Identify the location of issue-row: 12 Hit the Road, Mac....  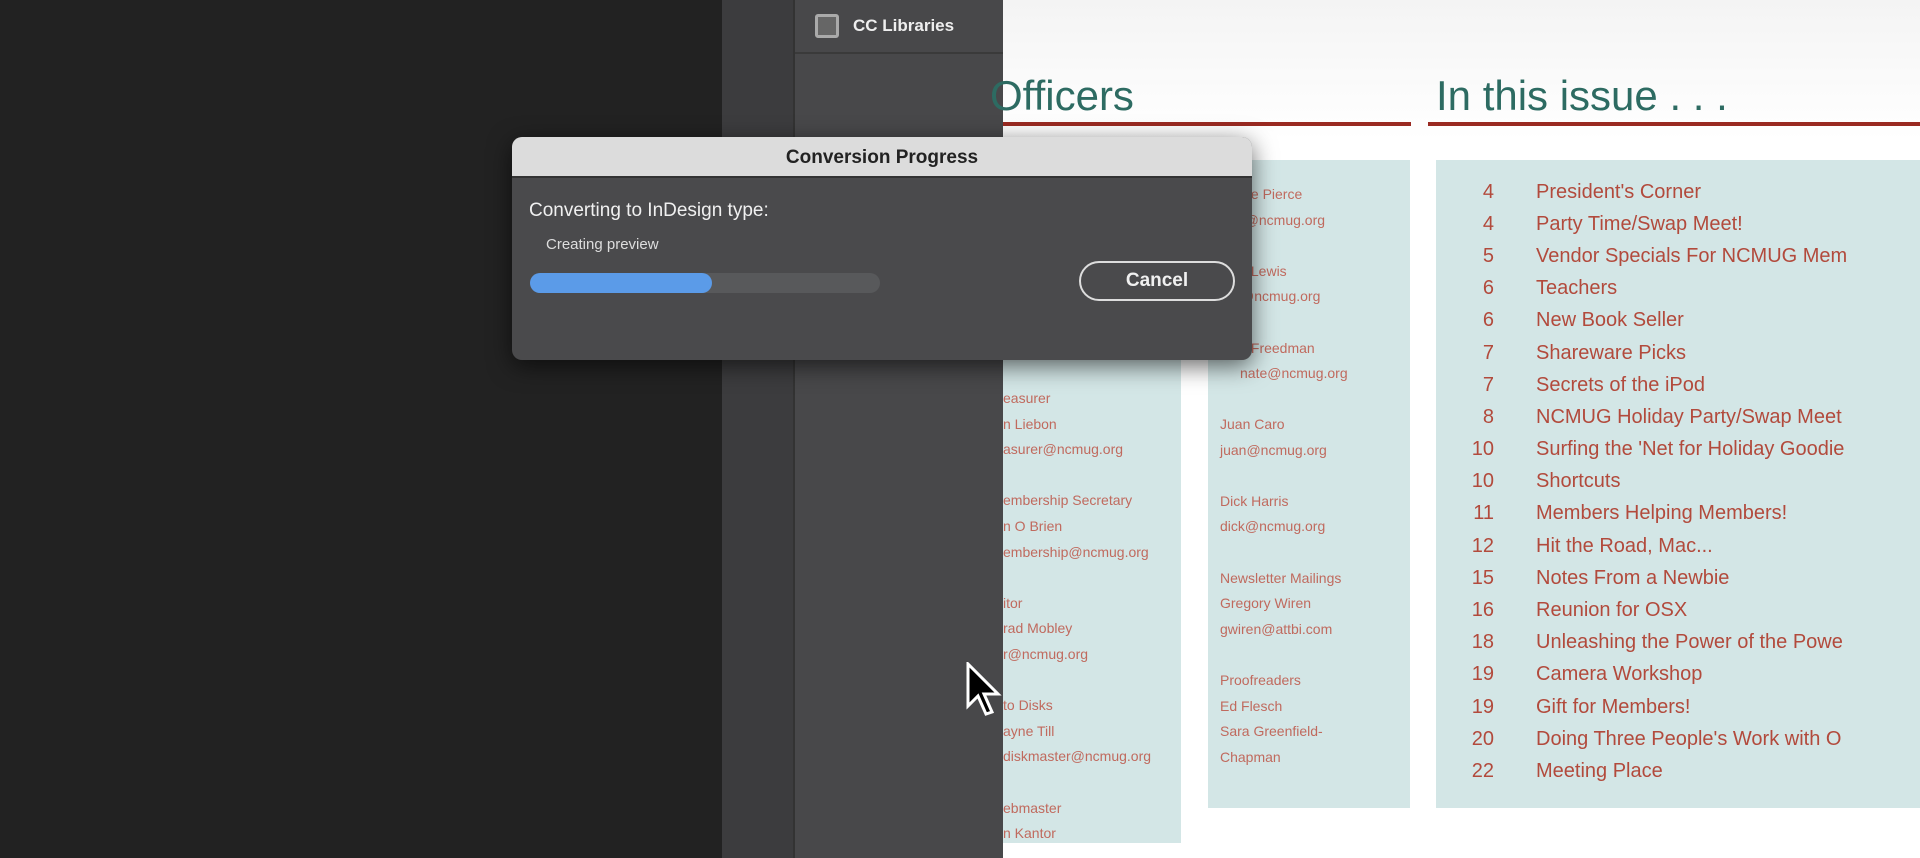
(1678, 546).